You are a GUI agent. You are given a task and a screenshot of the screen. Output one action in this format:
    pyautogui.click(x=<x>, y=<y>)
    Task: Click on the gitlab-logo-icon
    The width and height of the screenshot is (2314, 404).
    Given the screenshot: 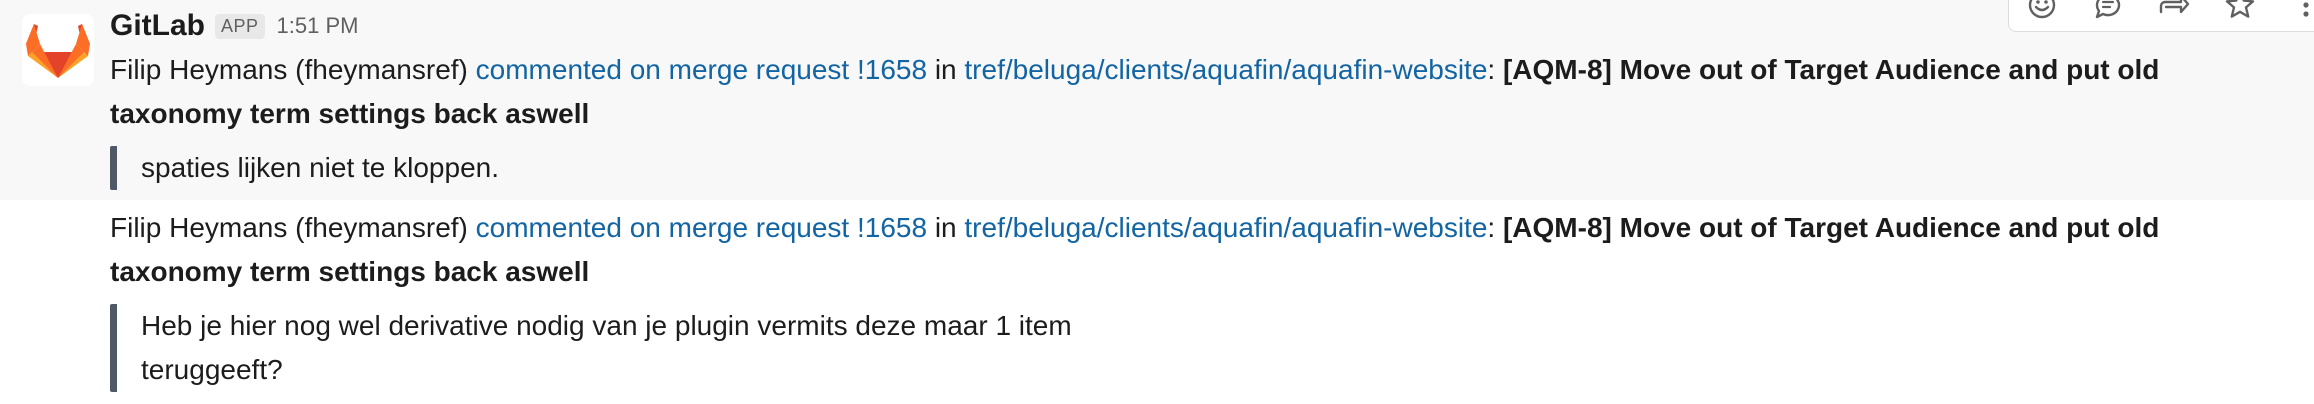 What is the action you would take?
    pyautogui.click(x=58, y=51)
    